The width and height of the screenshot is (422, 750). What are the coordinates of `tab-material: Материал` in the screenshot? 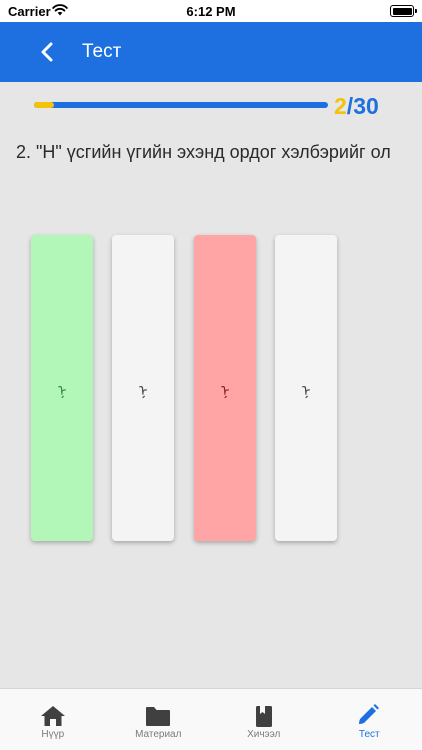 It's located at (159, 719).